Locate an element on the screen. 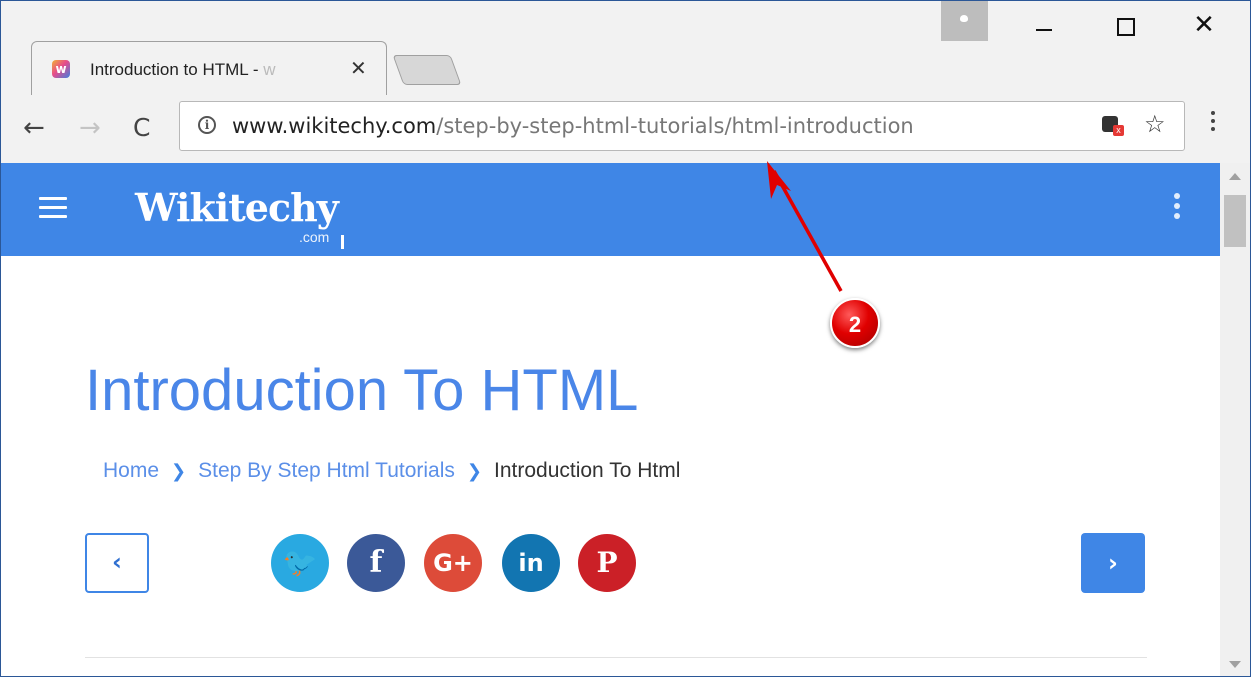  pinterest-share-icon: P is located at coordinates (607, 563).